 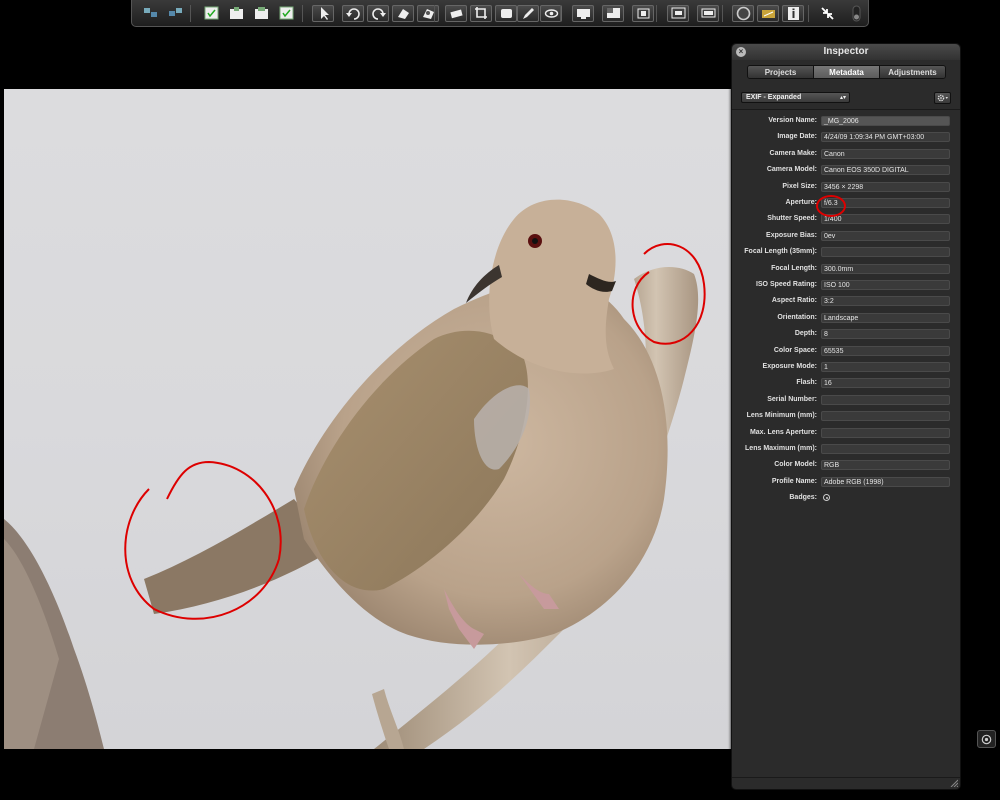 I want to click on main-toolbar, so click(x=500, y=13).